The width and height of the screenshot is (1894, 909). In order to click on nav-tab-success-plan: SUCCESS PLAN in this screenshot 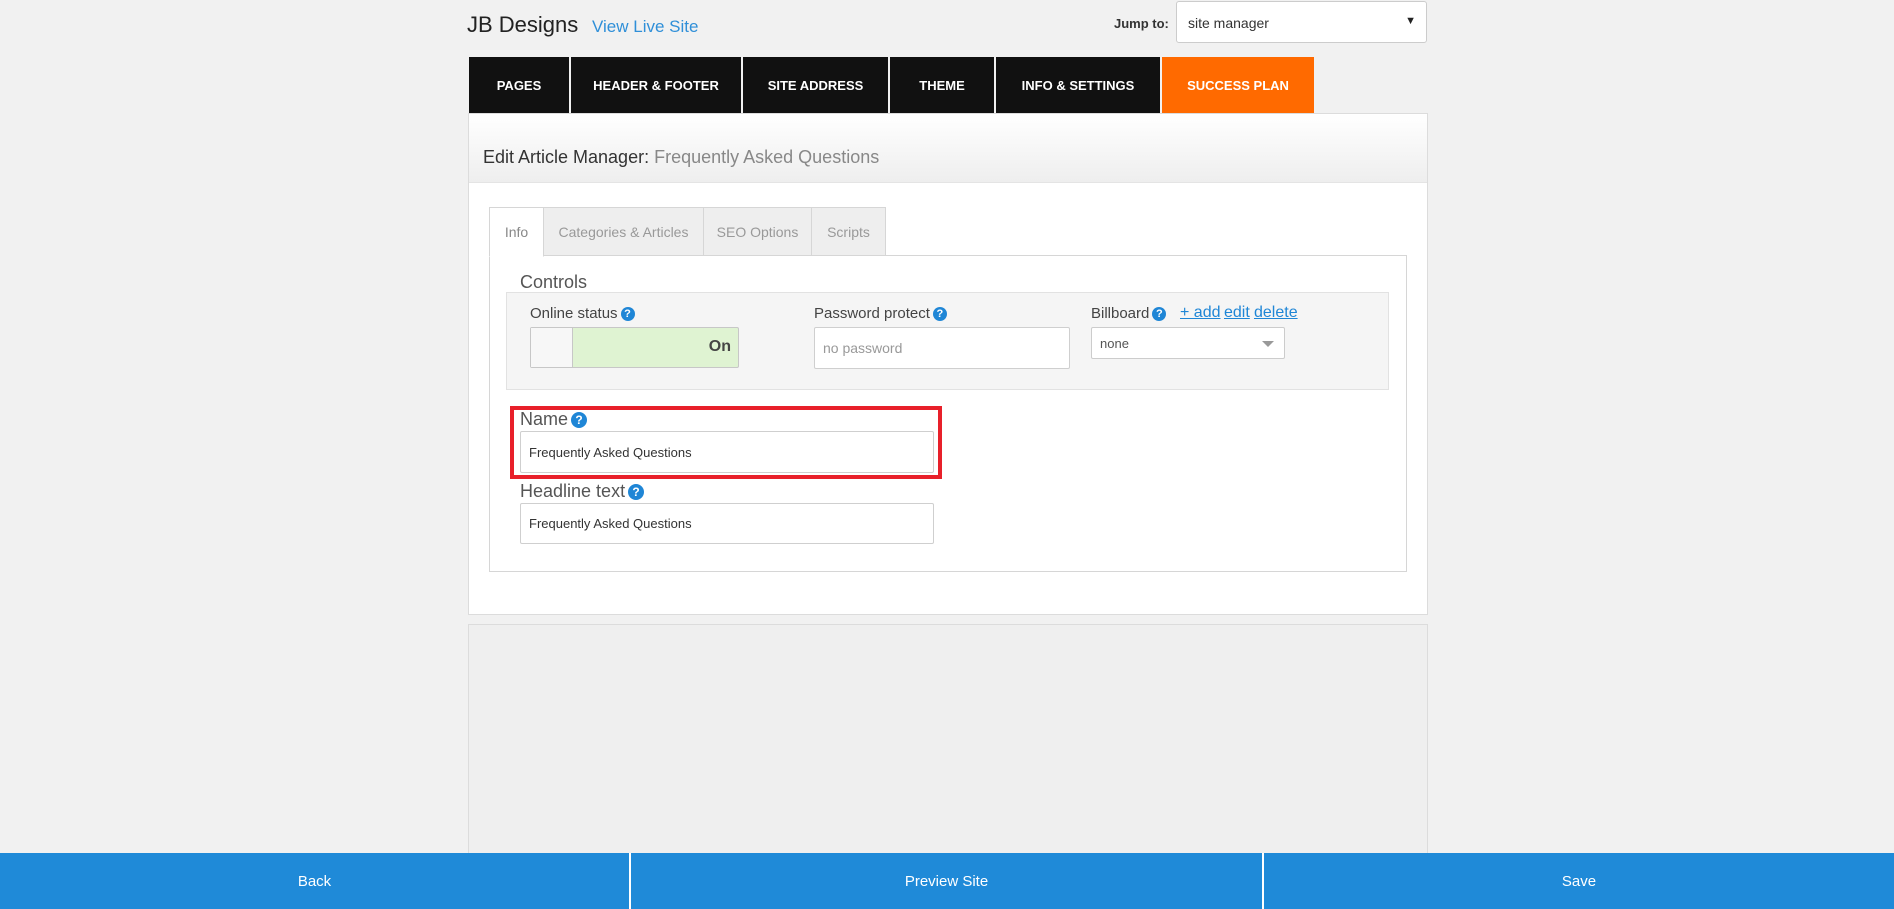, I will do `click(1238, 85)`.